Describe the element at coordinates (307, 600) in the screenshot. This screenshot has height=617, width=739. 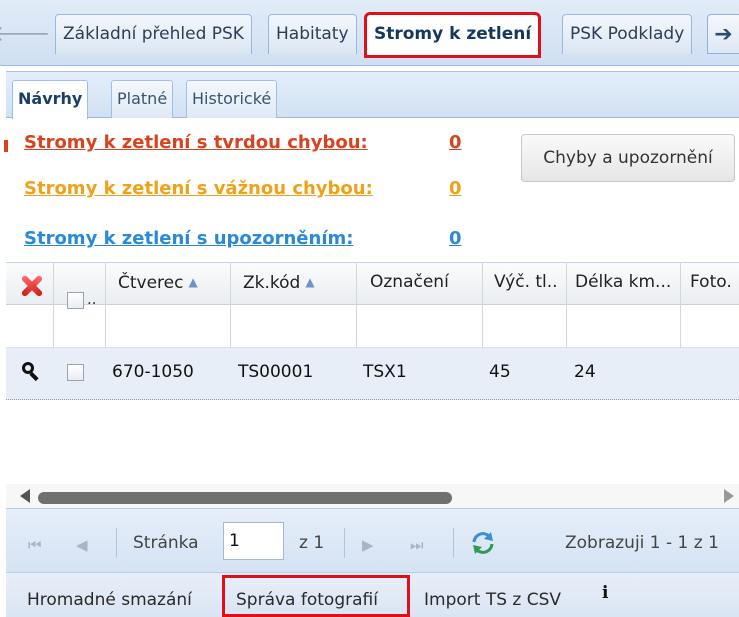
I see `photo-manage-button: Správa fotografií` at that location.